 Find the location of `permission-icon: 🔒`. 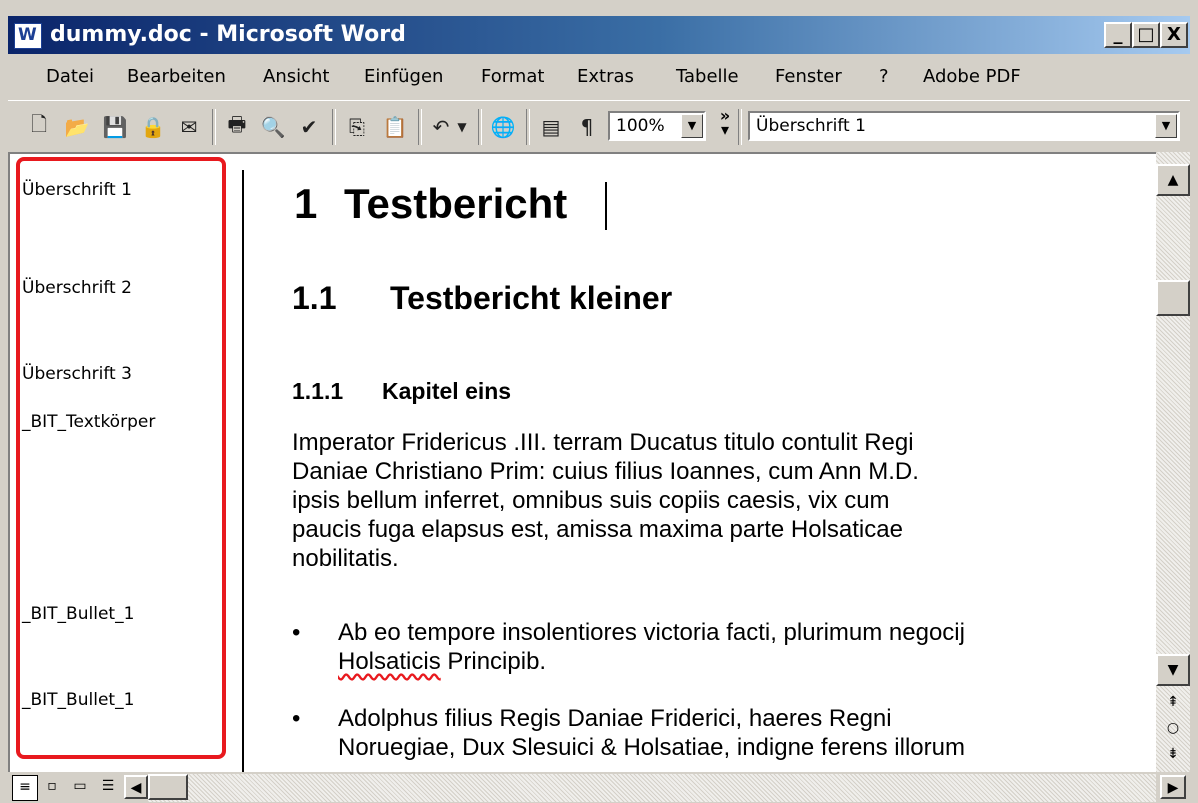

permission-icon: 🔒 is located at coordinates (153, 127).